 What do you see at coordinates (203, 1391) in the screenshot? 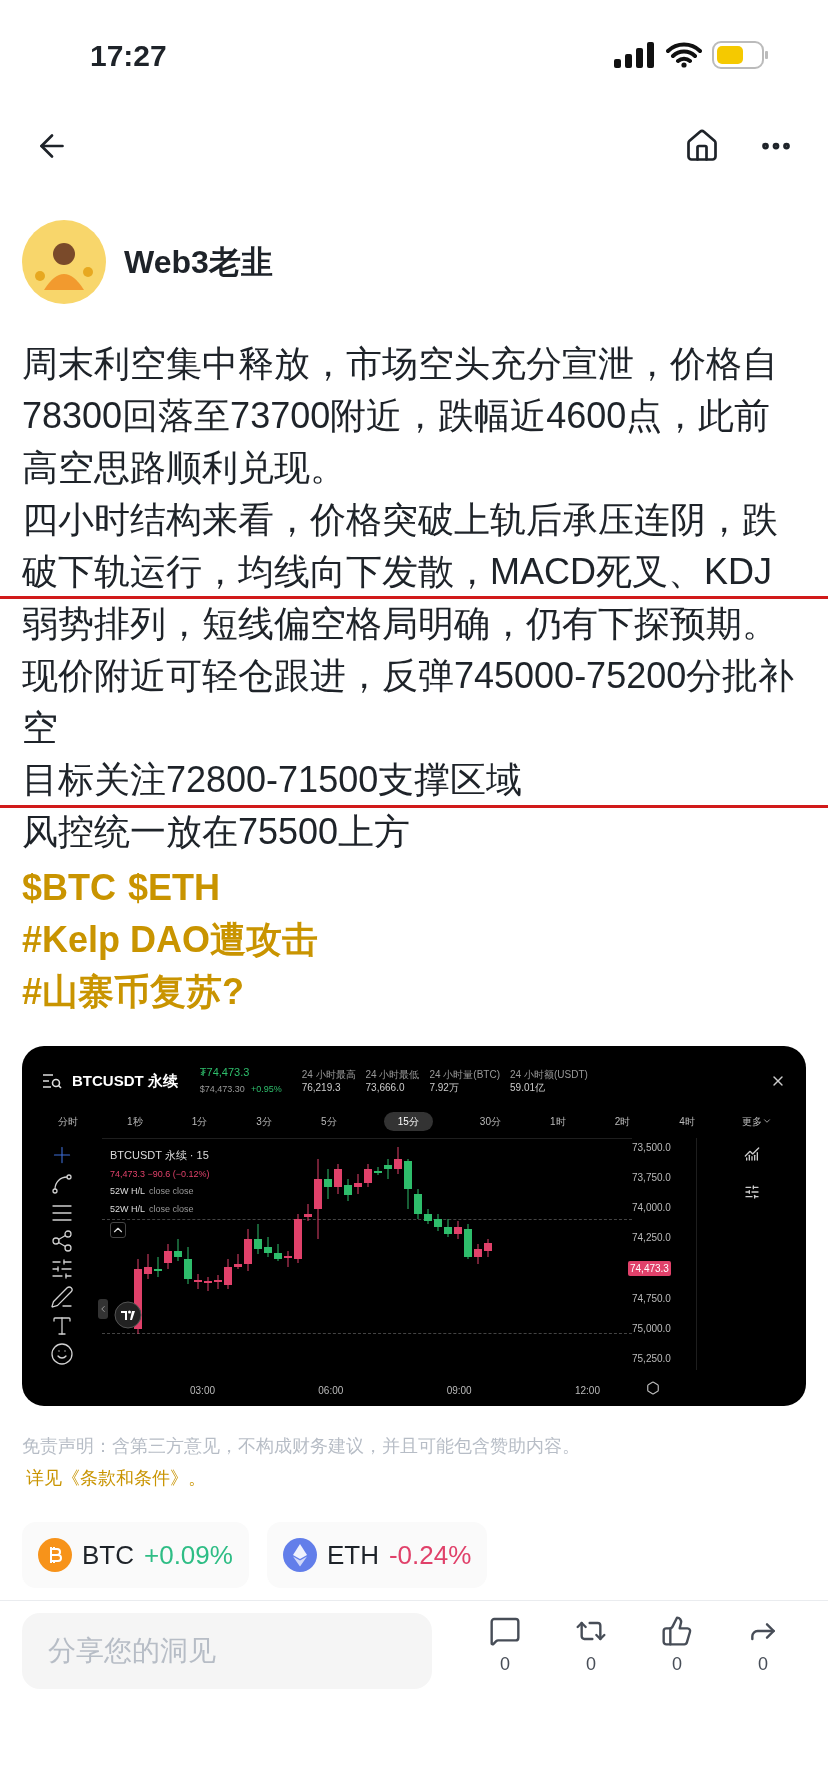
I see `time-label: 03:00` at bounding box center [203, 1391].